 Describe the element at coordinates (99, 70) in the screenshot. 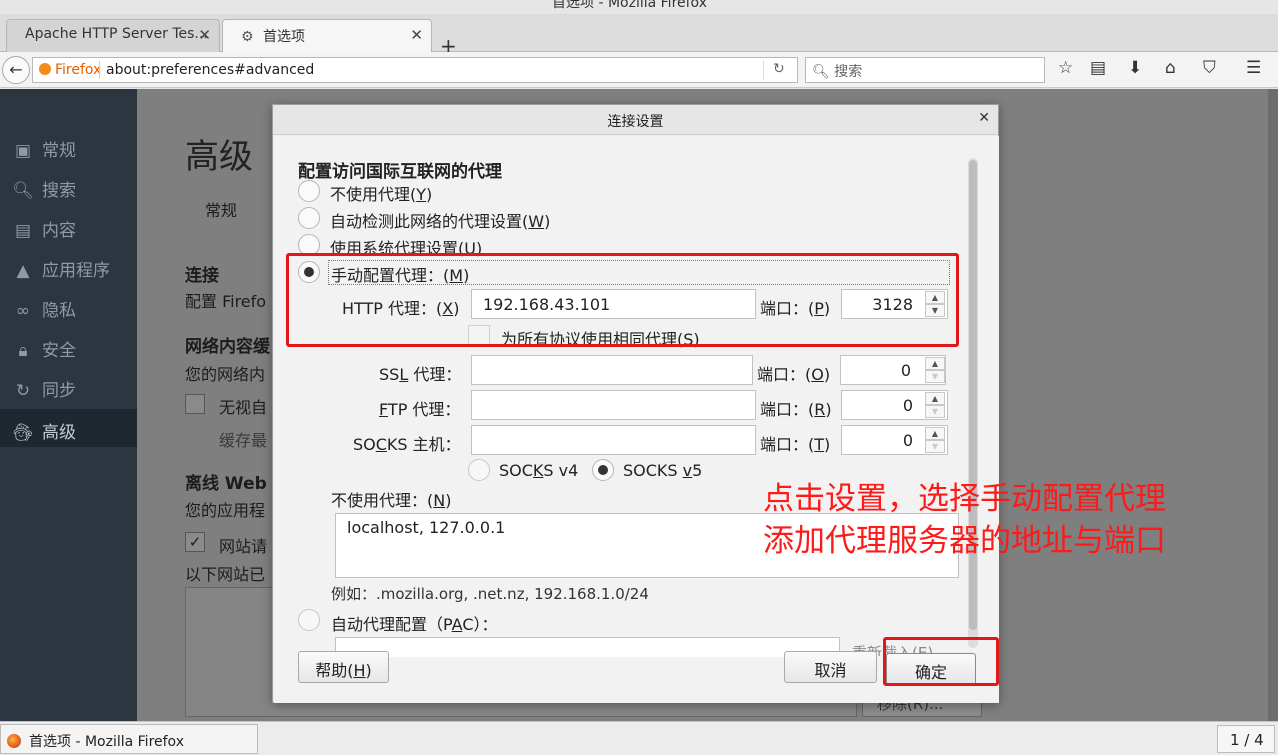

I see `url-separator` at that location.